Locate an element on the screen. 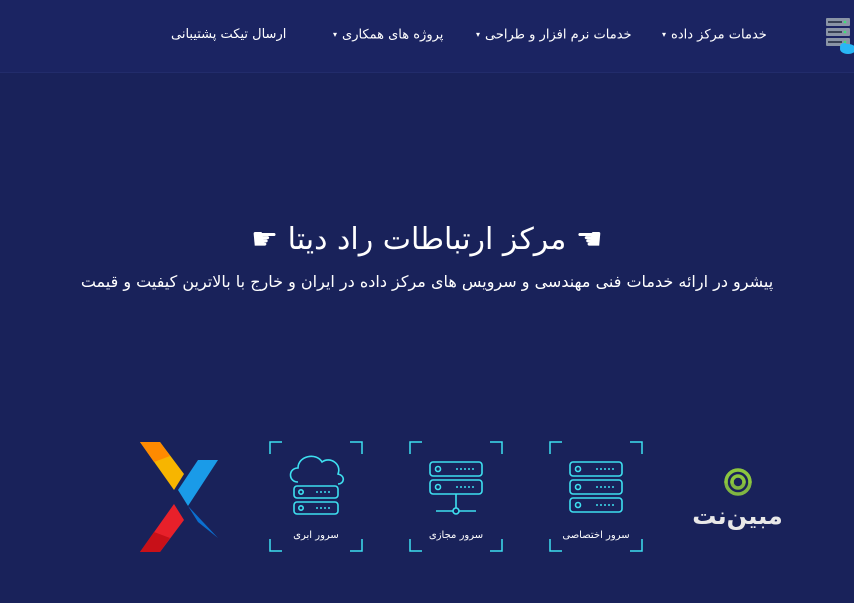 This screenshot has height=603, width=854. mobinnet-logo-icon is located at coordinates (738, 482).